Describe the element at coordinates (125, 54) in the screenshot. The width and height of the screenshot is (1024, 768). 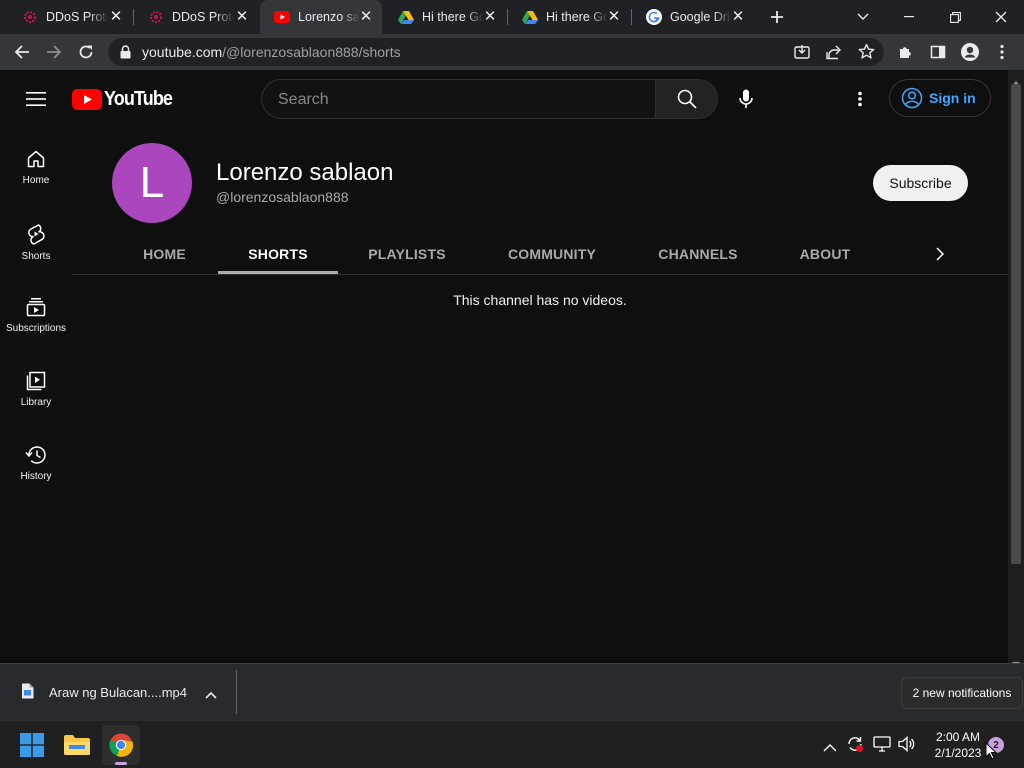
I see `lock-icon` at that location.